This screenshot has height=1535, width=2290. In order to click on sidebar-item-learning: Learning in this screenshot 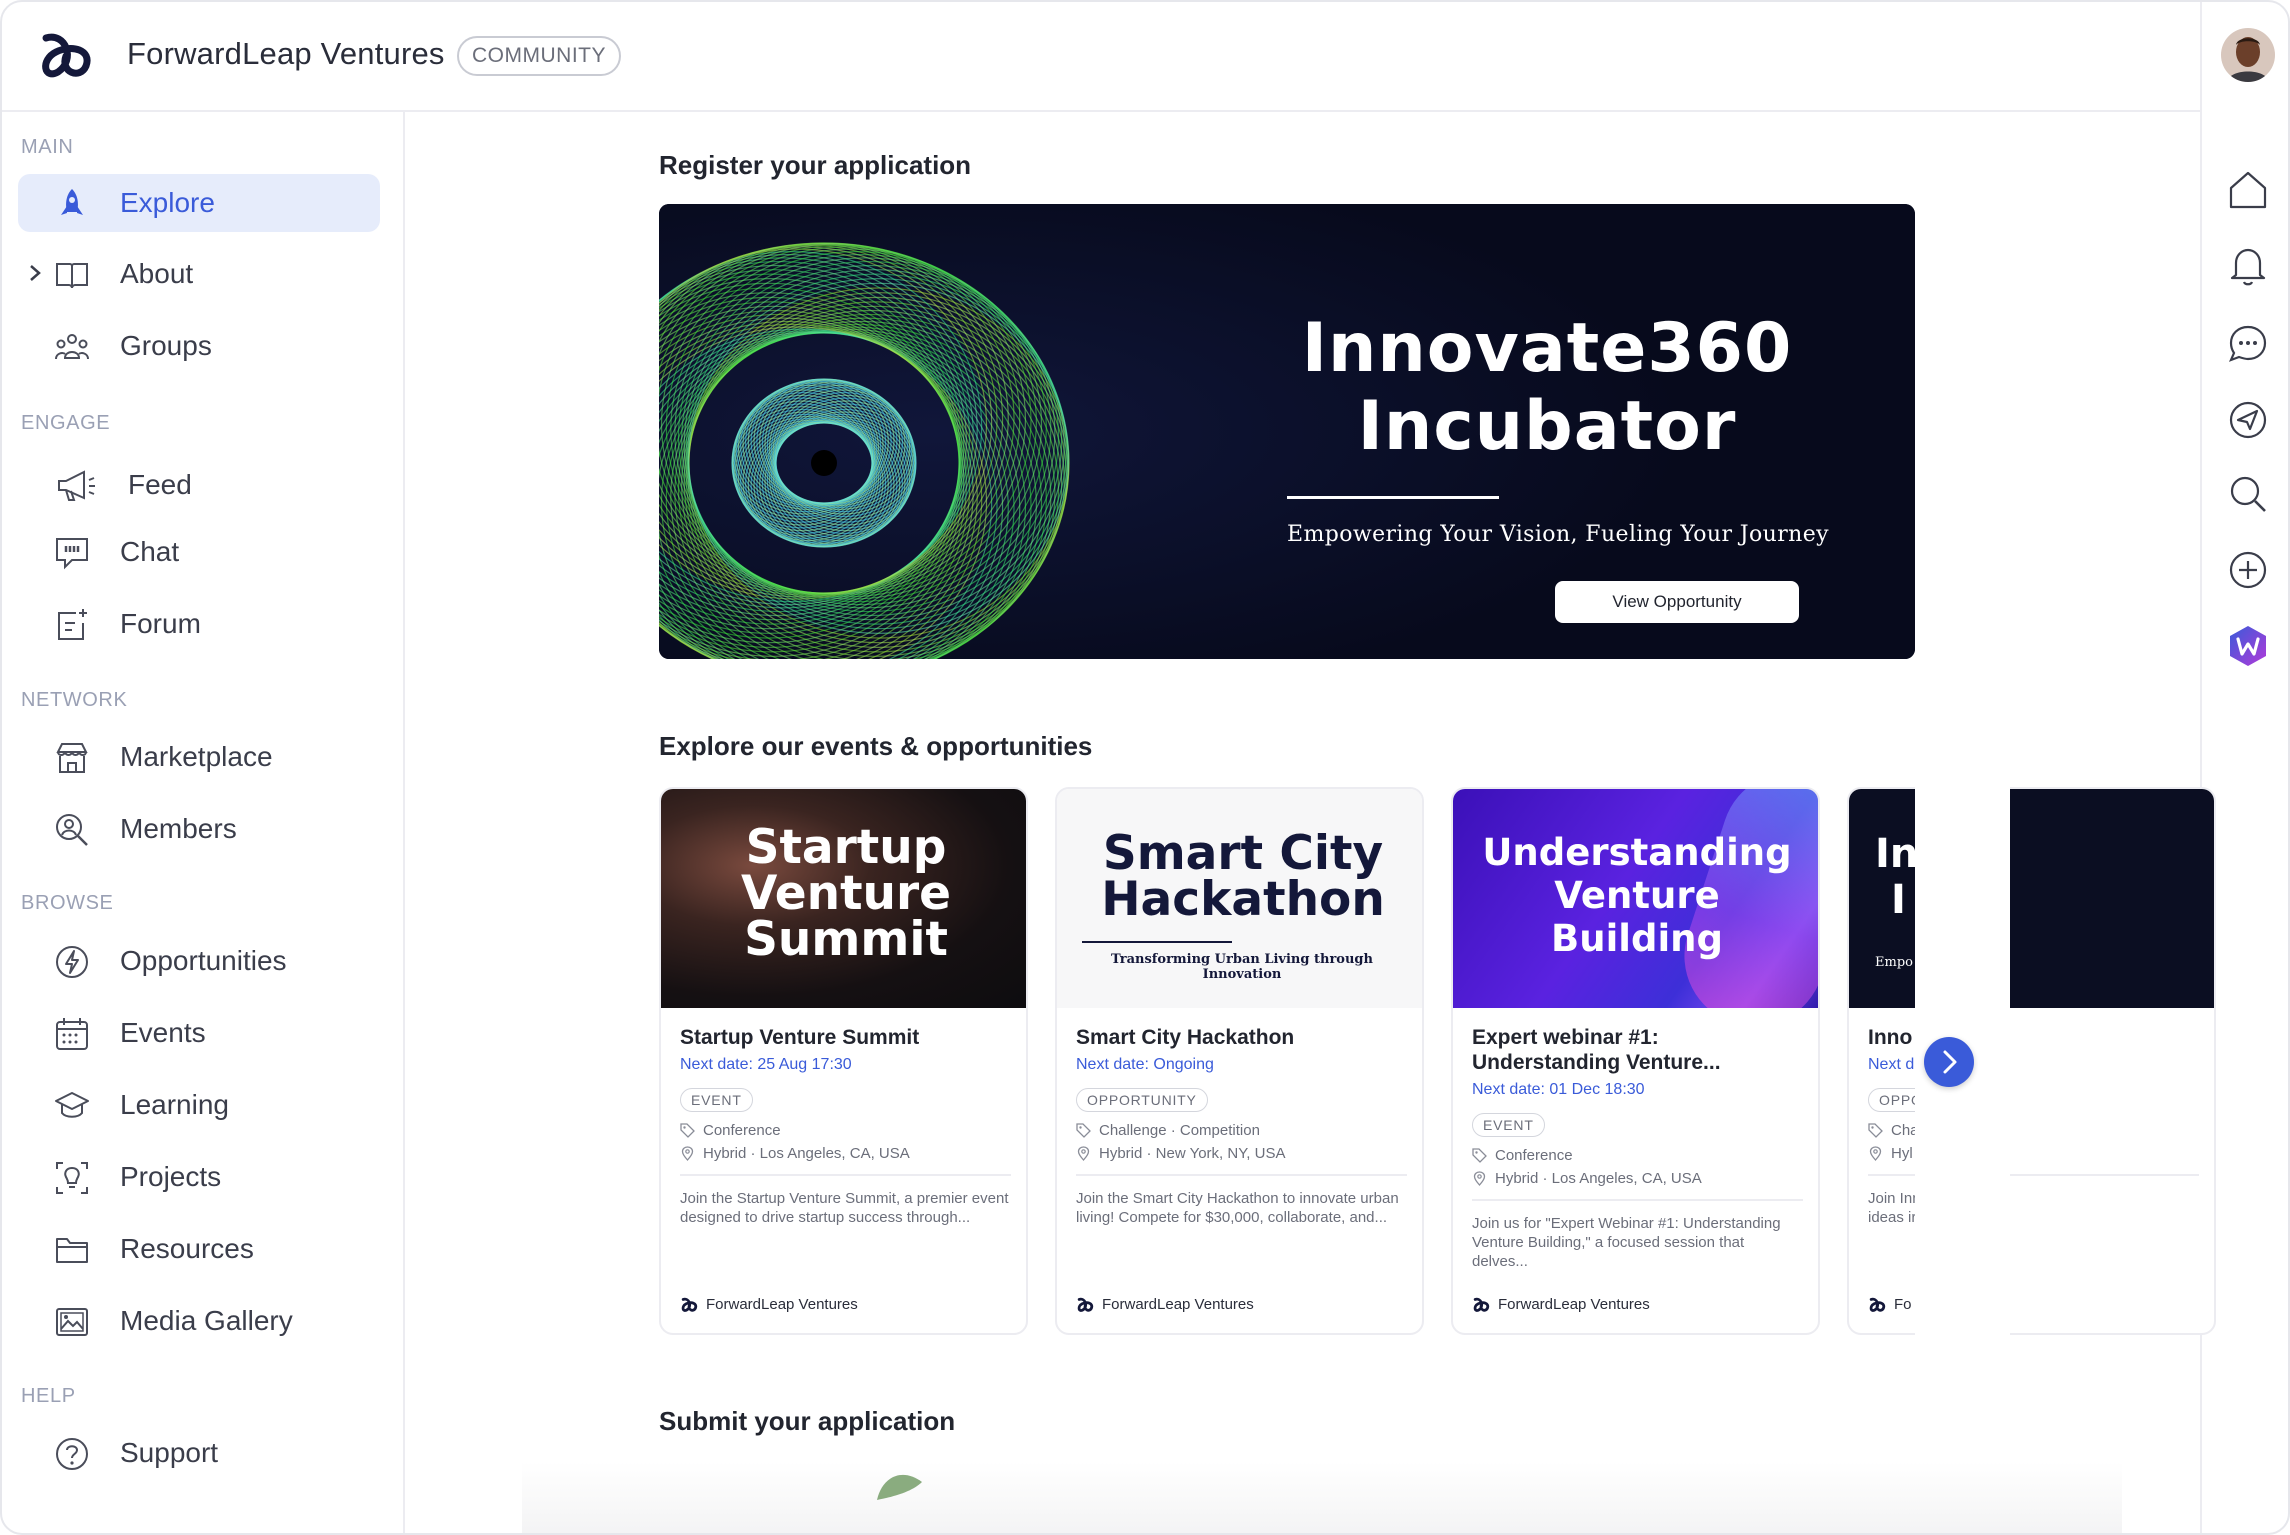, I will do `click(199, 1105)`.